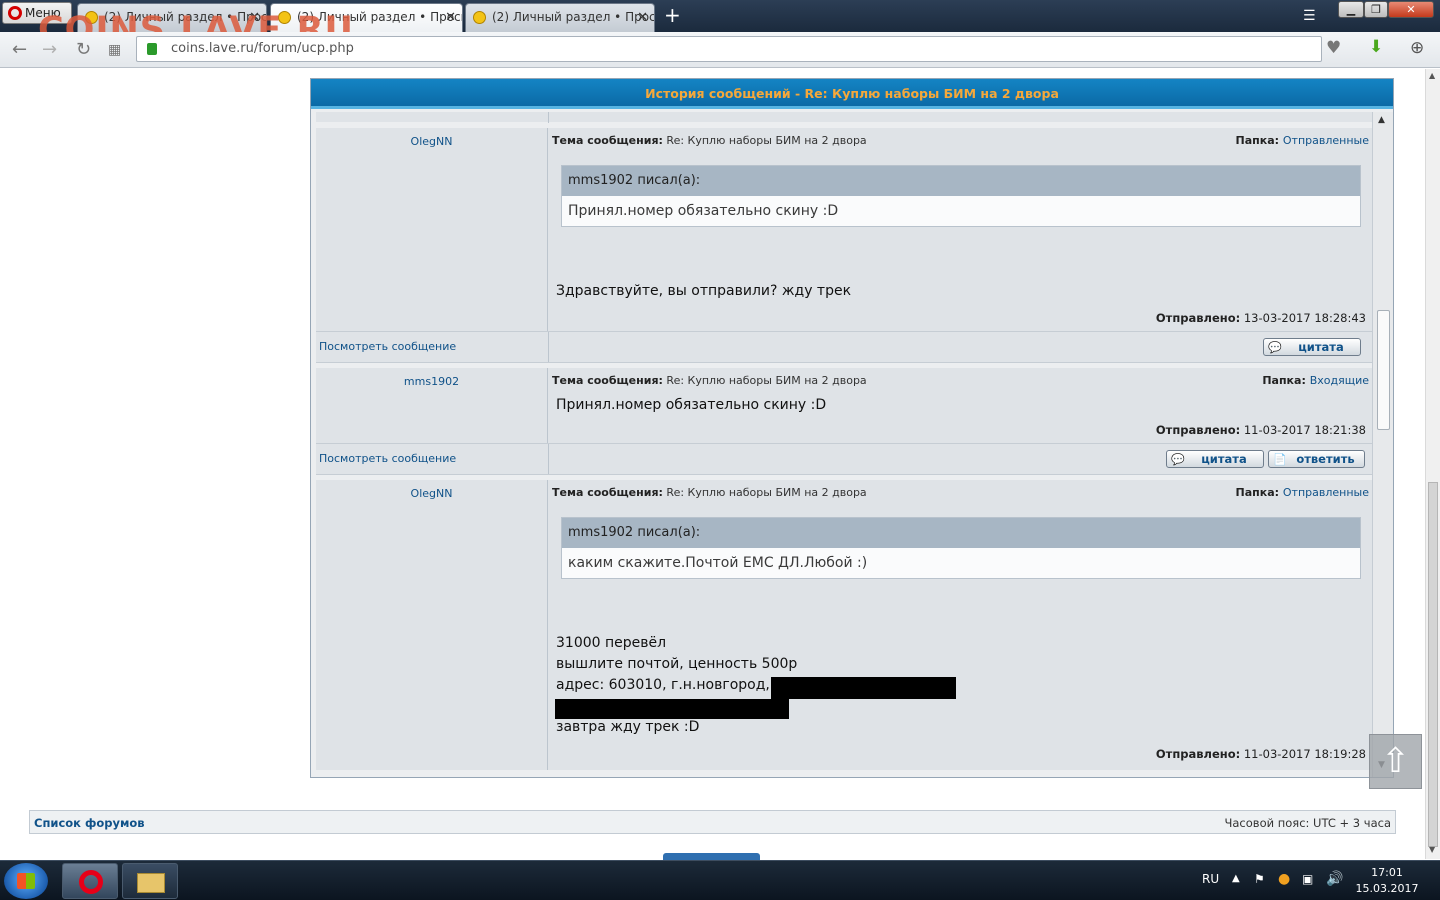 The image size is (1440, 900). I want to click on footer-tab, so click(711, 856).